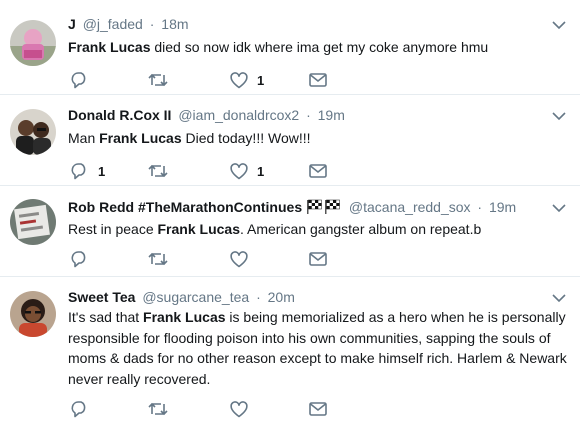 The image size is (580, 428). I want to click on tweet-actions: 1 1, so click(208, 171).